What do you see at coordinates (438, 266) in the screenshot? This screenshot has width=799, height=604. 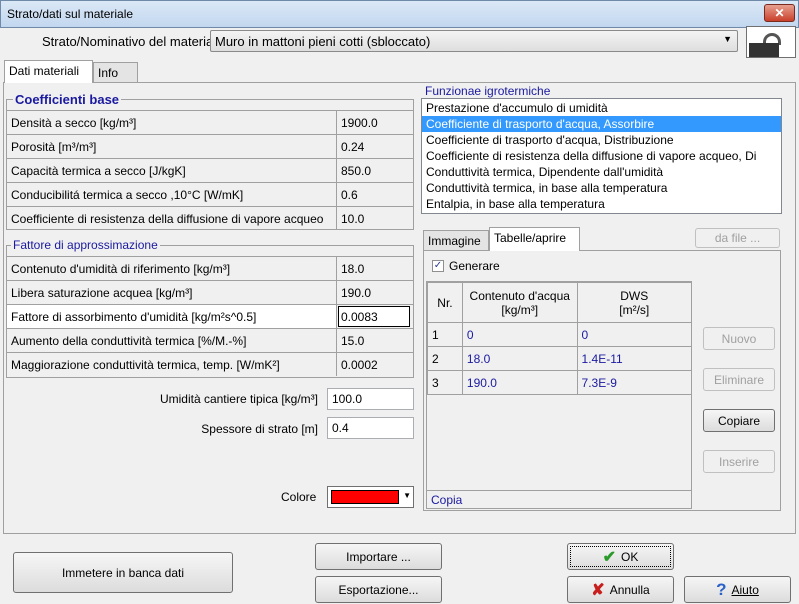 I see `generate-checkbox: ✓` at bounding box center [438, 266].